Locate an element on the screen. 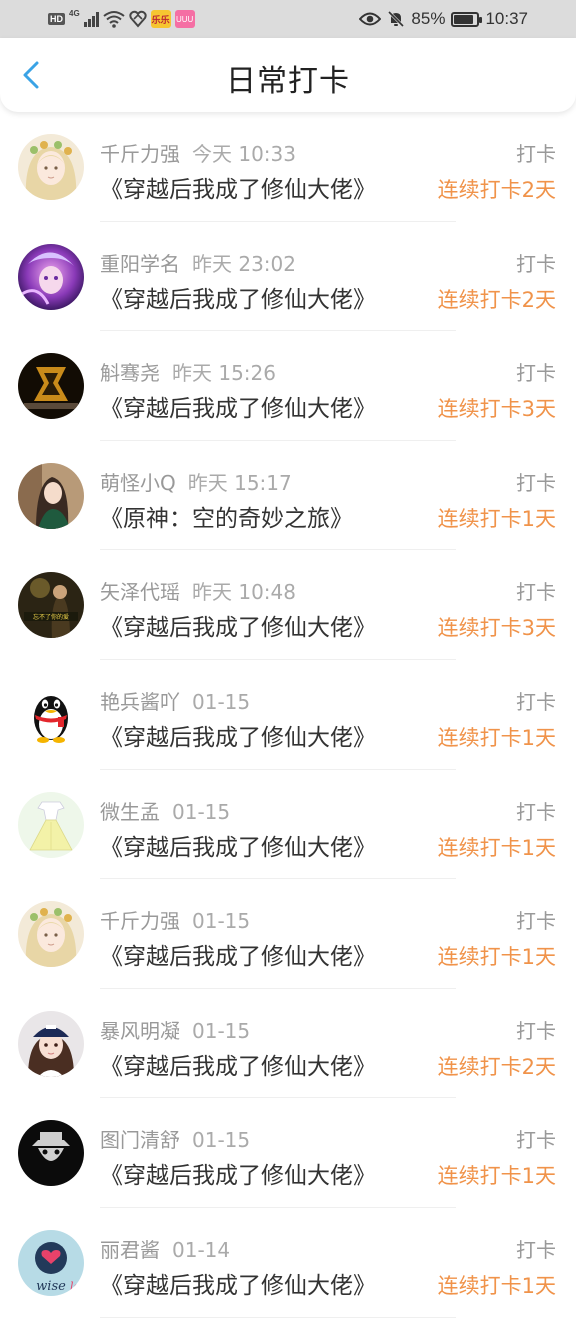  list-item: 暴风明凝 01-15 《穿越后我成了修仙大佬》 打卡 连续打卡2天 is located at coordinates (288, 1044).